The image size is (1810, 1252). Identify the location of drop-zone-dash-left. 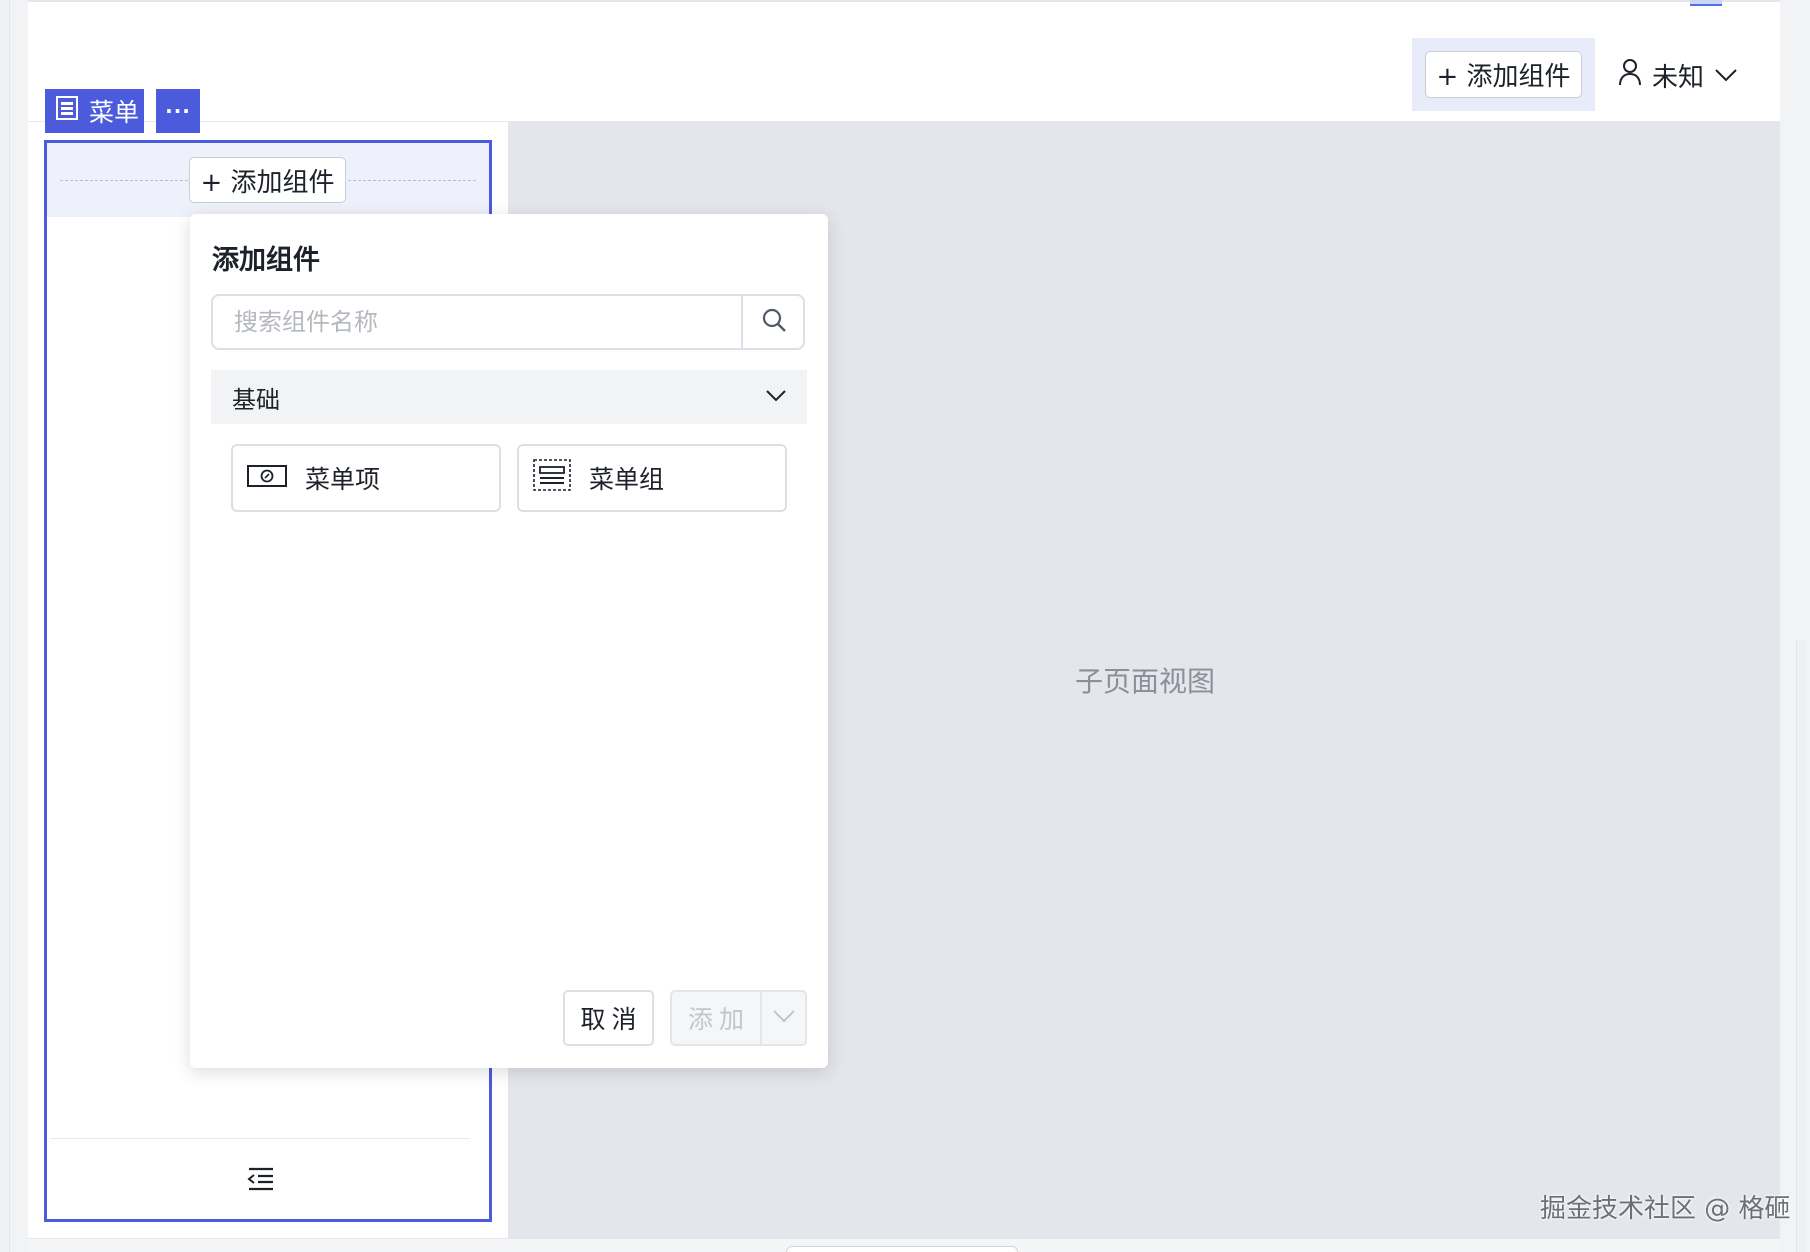
(124, 180).